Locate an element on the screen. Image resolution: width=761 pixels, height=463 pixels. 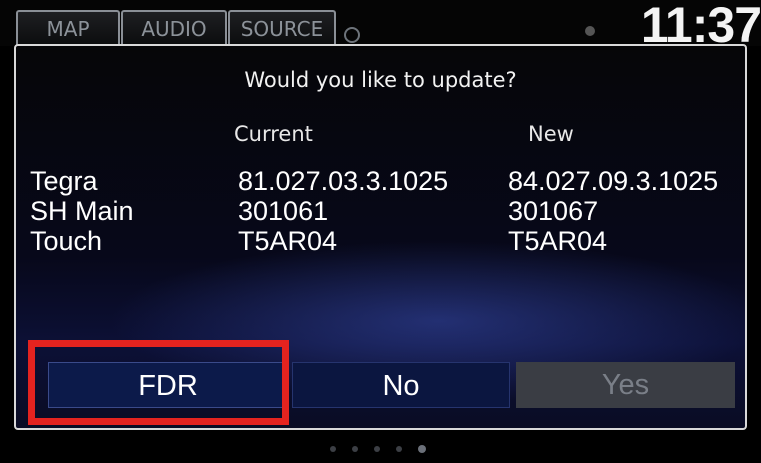
version-row-sh-main: SH Main 301061 301067 is located at coordinates (314, 211).